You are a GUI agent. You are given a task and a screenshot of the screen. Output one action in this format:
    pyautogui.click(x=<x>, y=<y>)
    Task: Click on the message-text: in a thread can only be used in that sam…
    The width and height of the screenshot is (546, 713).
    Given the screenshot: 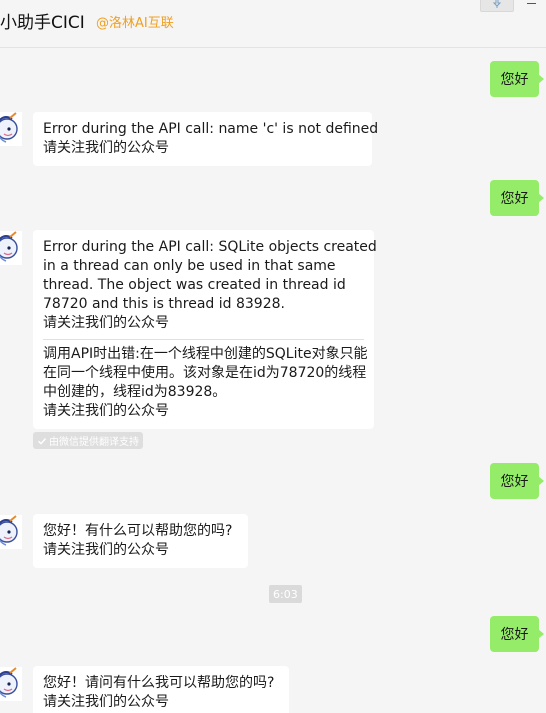 What is the action you would take?
    pyautogui.click(x=189, y=266)
    